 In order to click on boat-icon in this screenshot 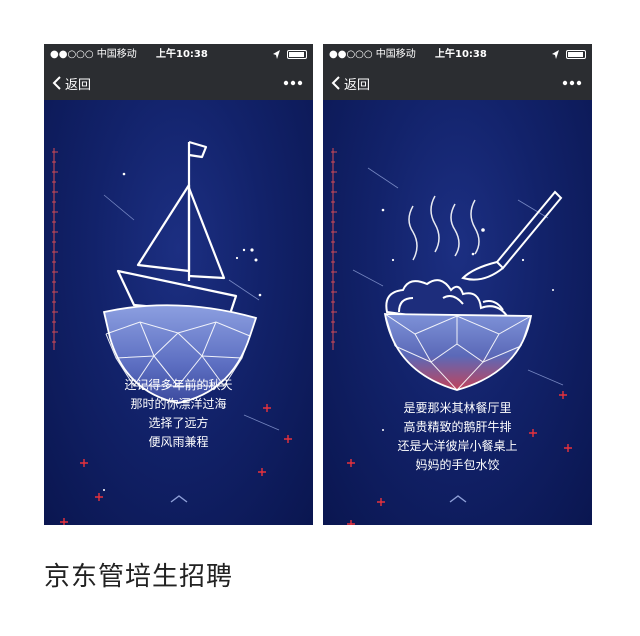, I will do `click(177, 228)`.